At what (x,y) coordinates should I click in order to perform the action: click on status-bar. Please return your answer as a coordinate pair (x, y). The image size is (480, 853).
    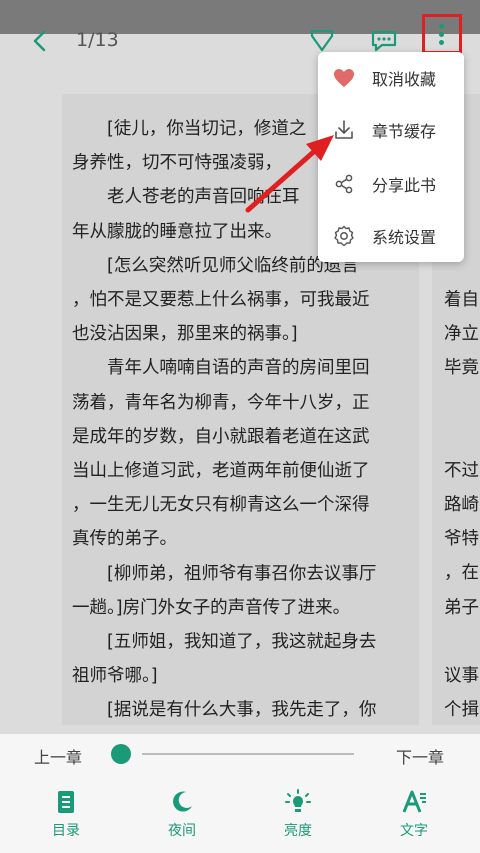
    Looking at the image, I should click on (240, 17).